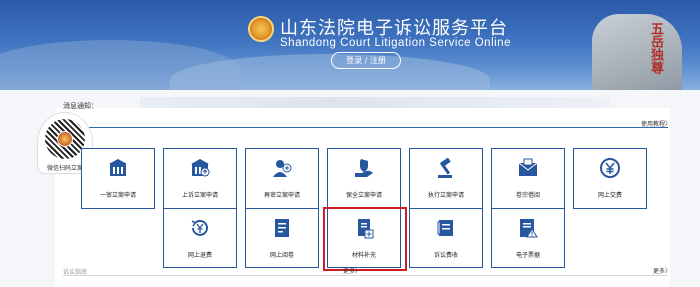  What do you see at coordinates (282, 178) in the screenshot?
I see `tile-retrial-filing: 再审立案申请` at bounding box center [282, 178].